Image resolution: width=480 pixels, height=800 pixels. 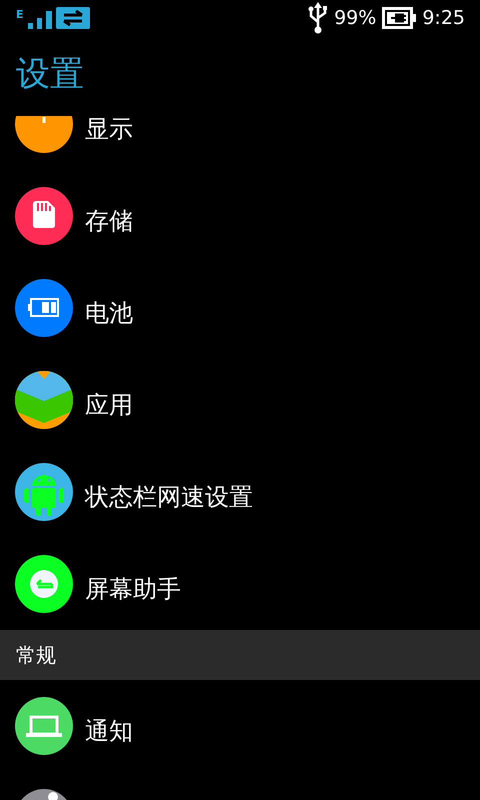 I want to click on item-label: 应用, so click(x=109, y=404).